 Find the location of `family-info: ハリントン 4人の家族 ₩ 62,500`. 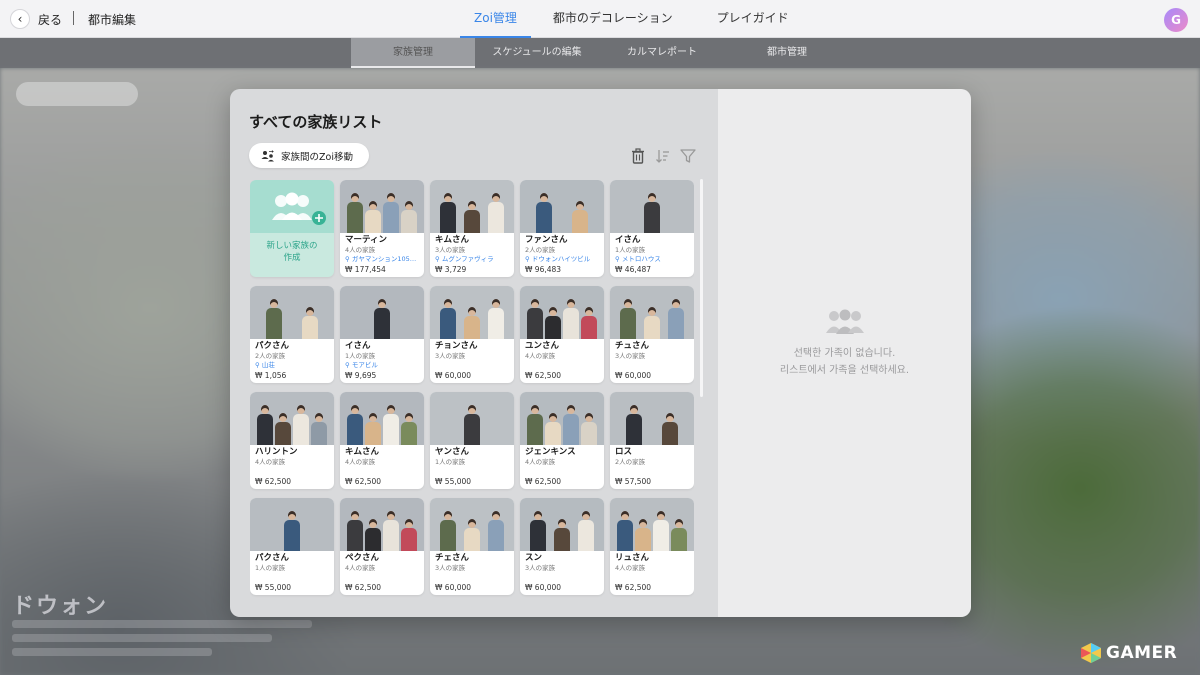

family-info: ハリントン 4人の家族 ₩ 62,500 is located at coordinates (292, 467).